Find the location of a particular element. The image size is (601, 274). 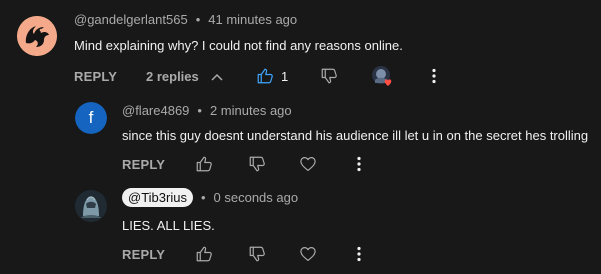

avatar: f is located at coordinates (91, 118).